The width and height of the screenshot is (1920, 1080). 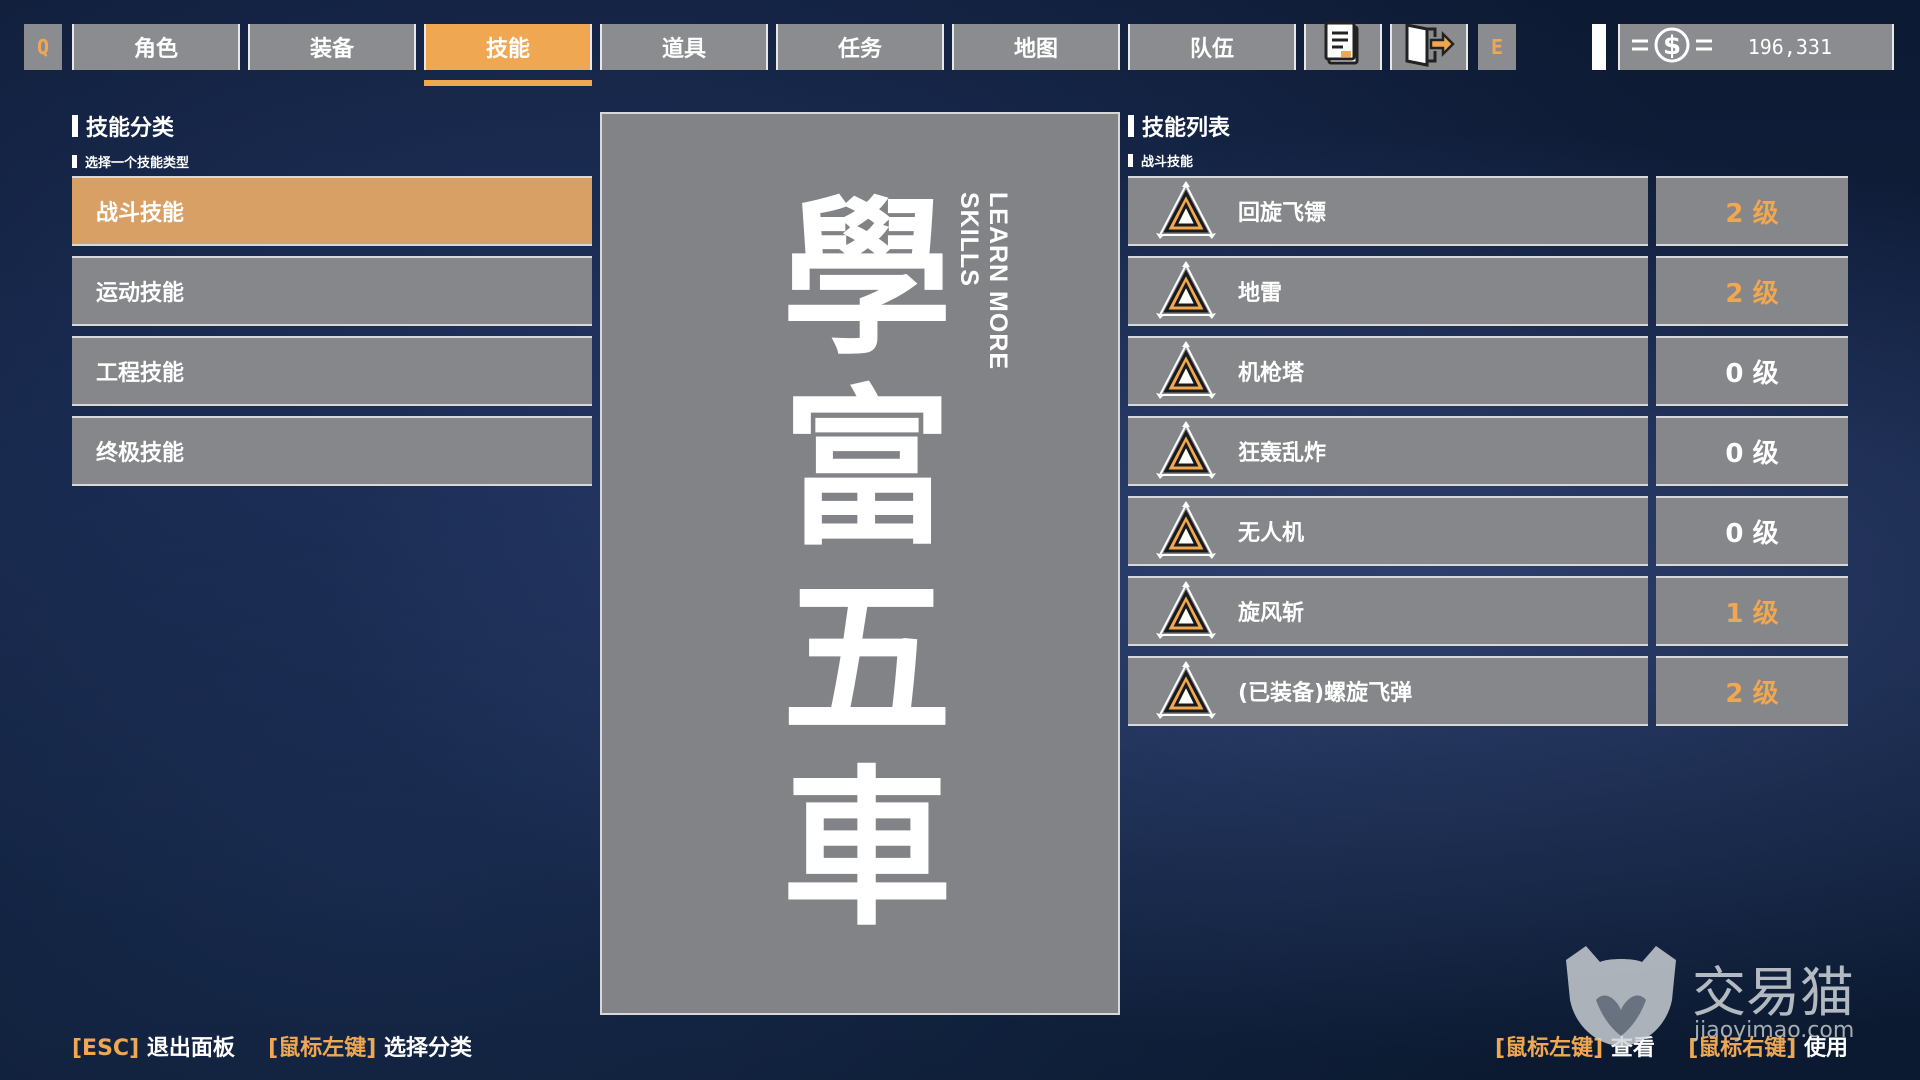 What do you see at coordinates (1789, 47) in the screenshot?
I see `money-value: 196,331` at bounding box center [1789, 47].